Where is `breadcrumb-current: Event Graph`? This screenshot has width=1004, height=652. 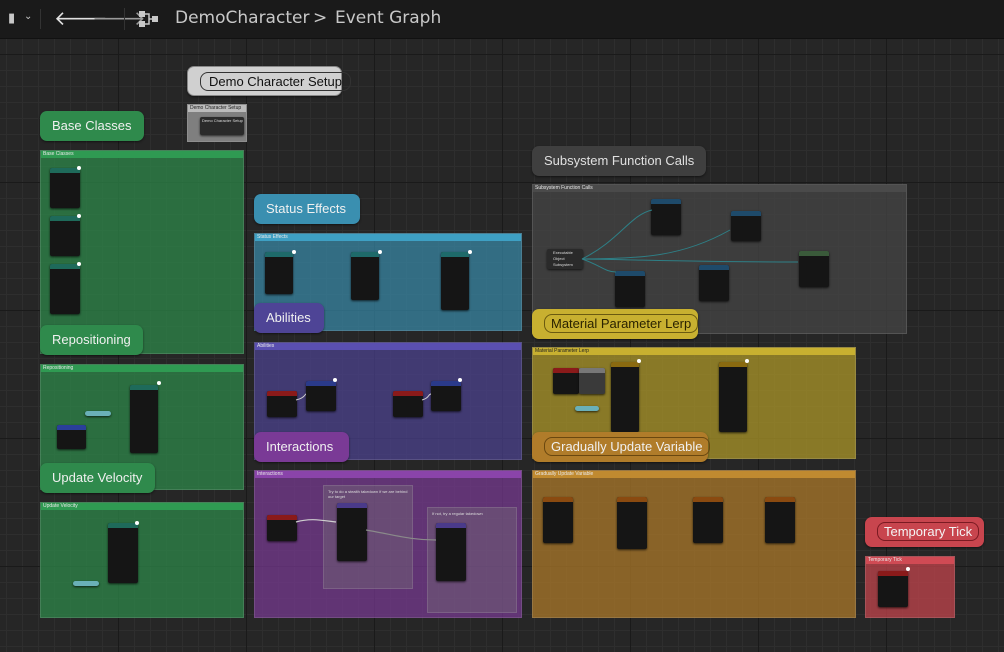 breadcrumb-current: Event Graph is located at coordinates (388, 18).